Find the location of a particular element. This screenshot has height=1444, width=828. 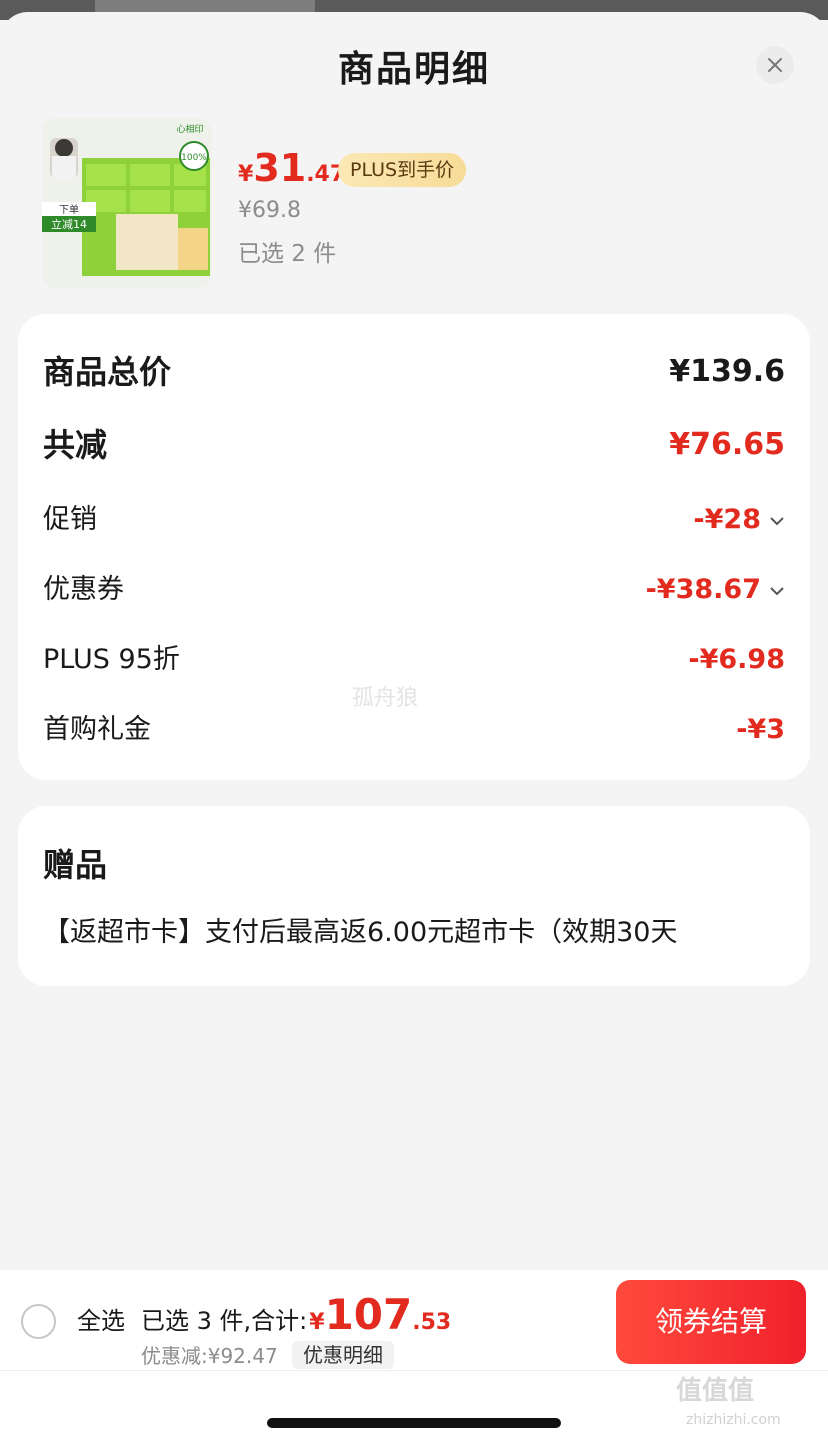

promo-row: 促销 -¥28 is located at coordinates (414, 520).